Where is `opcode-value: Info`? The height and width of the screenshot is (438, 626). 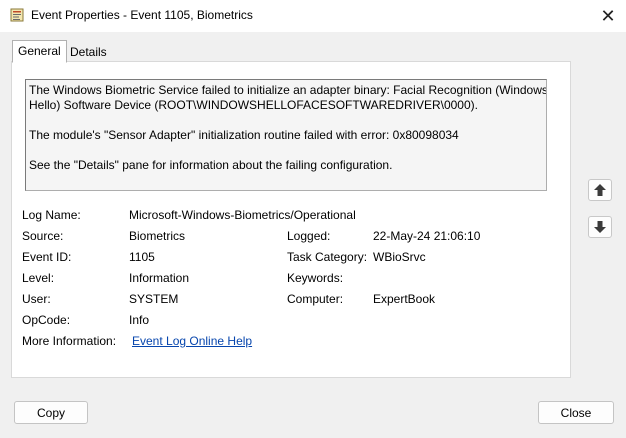 opcode-value: Info is located at coordinates (139, 320).